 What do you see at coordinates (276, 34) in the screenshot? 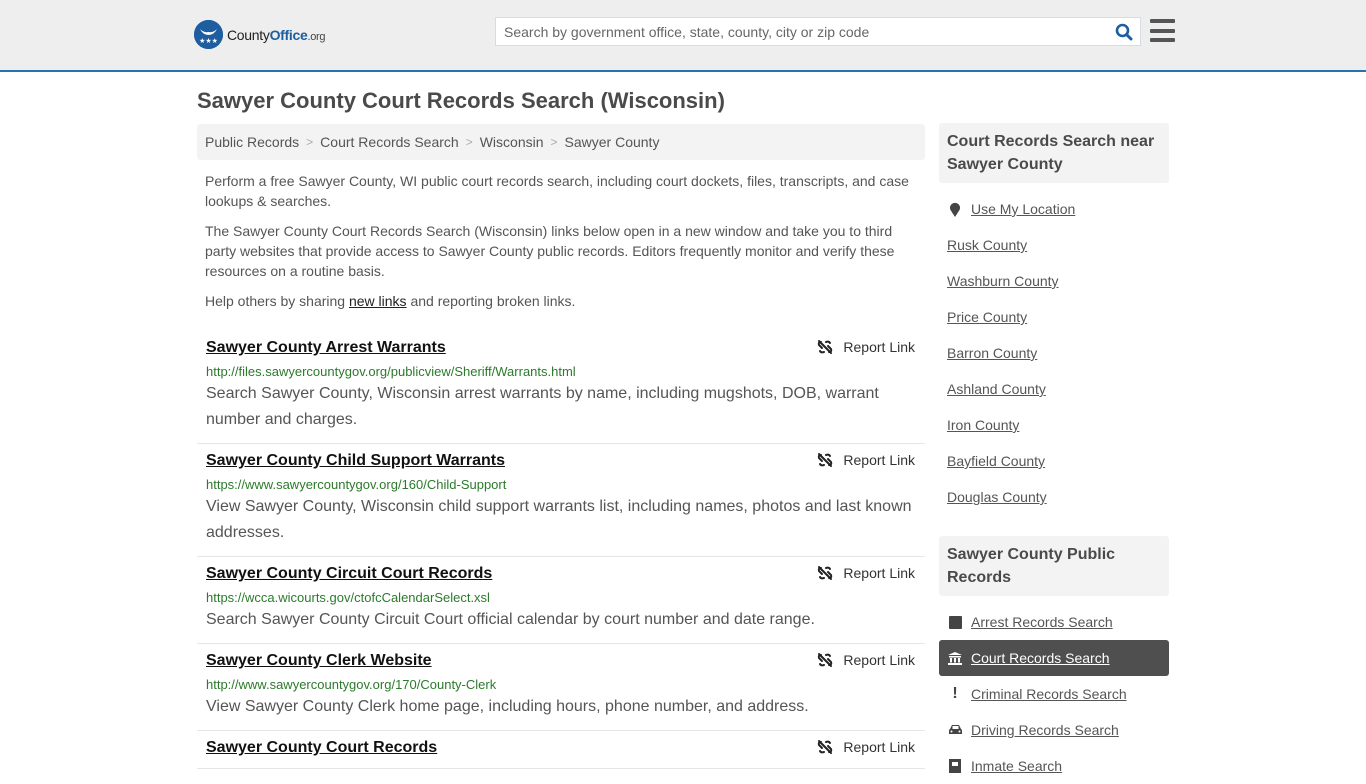
I see `logo-text: CountyOffice.org` at bounding box center [276, 34].